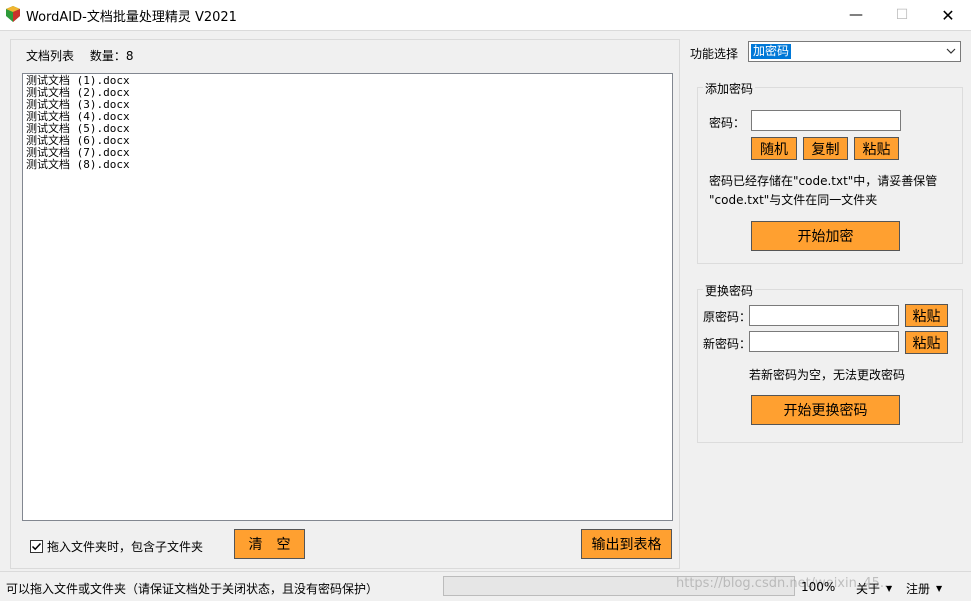  I want to click on include-subfolders-option: 拖入文件夹时，包含子文件夹, so click(116, 546).